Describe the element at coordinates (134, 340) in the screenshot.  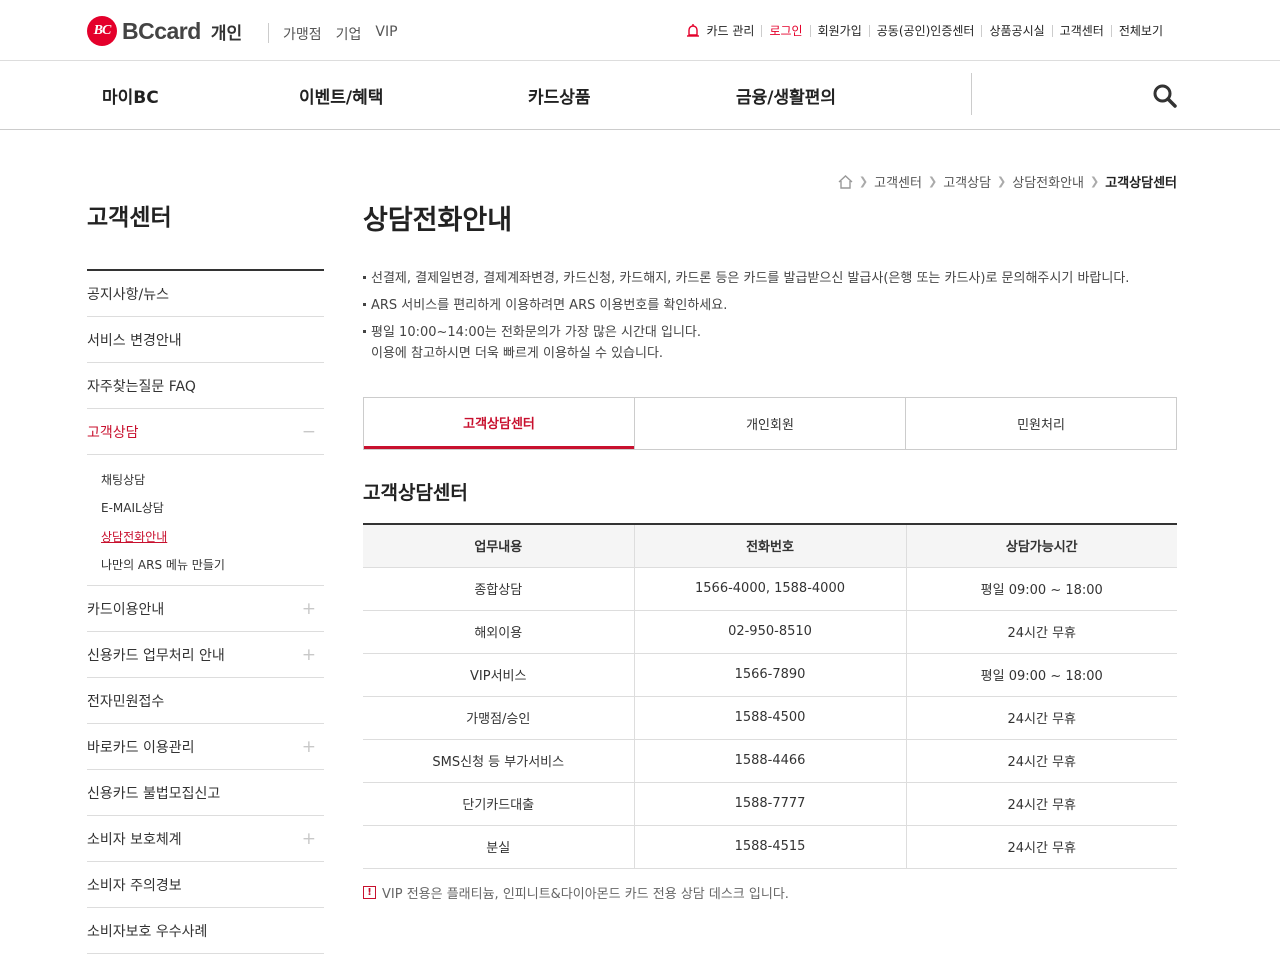
I see `sidebar-item-label: 서비스 변경안내` at that location.